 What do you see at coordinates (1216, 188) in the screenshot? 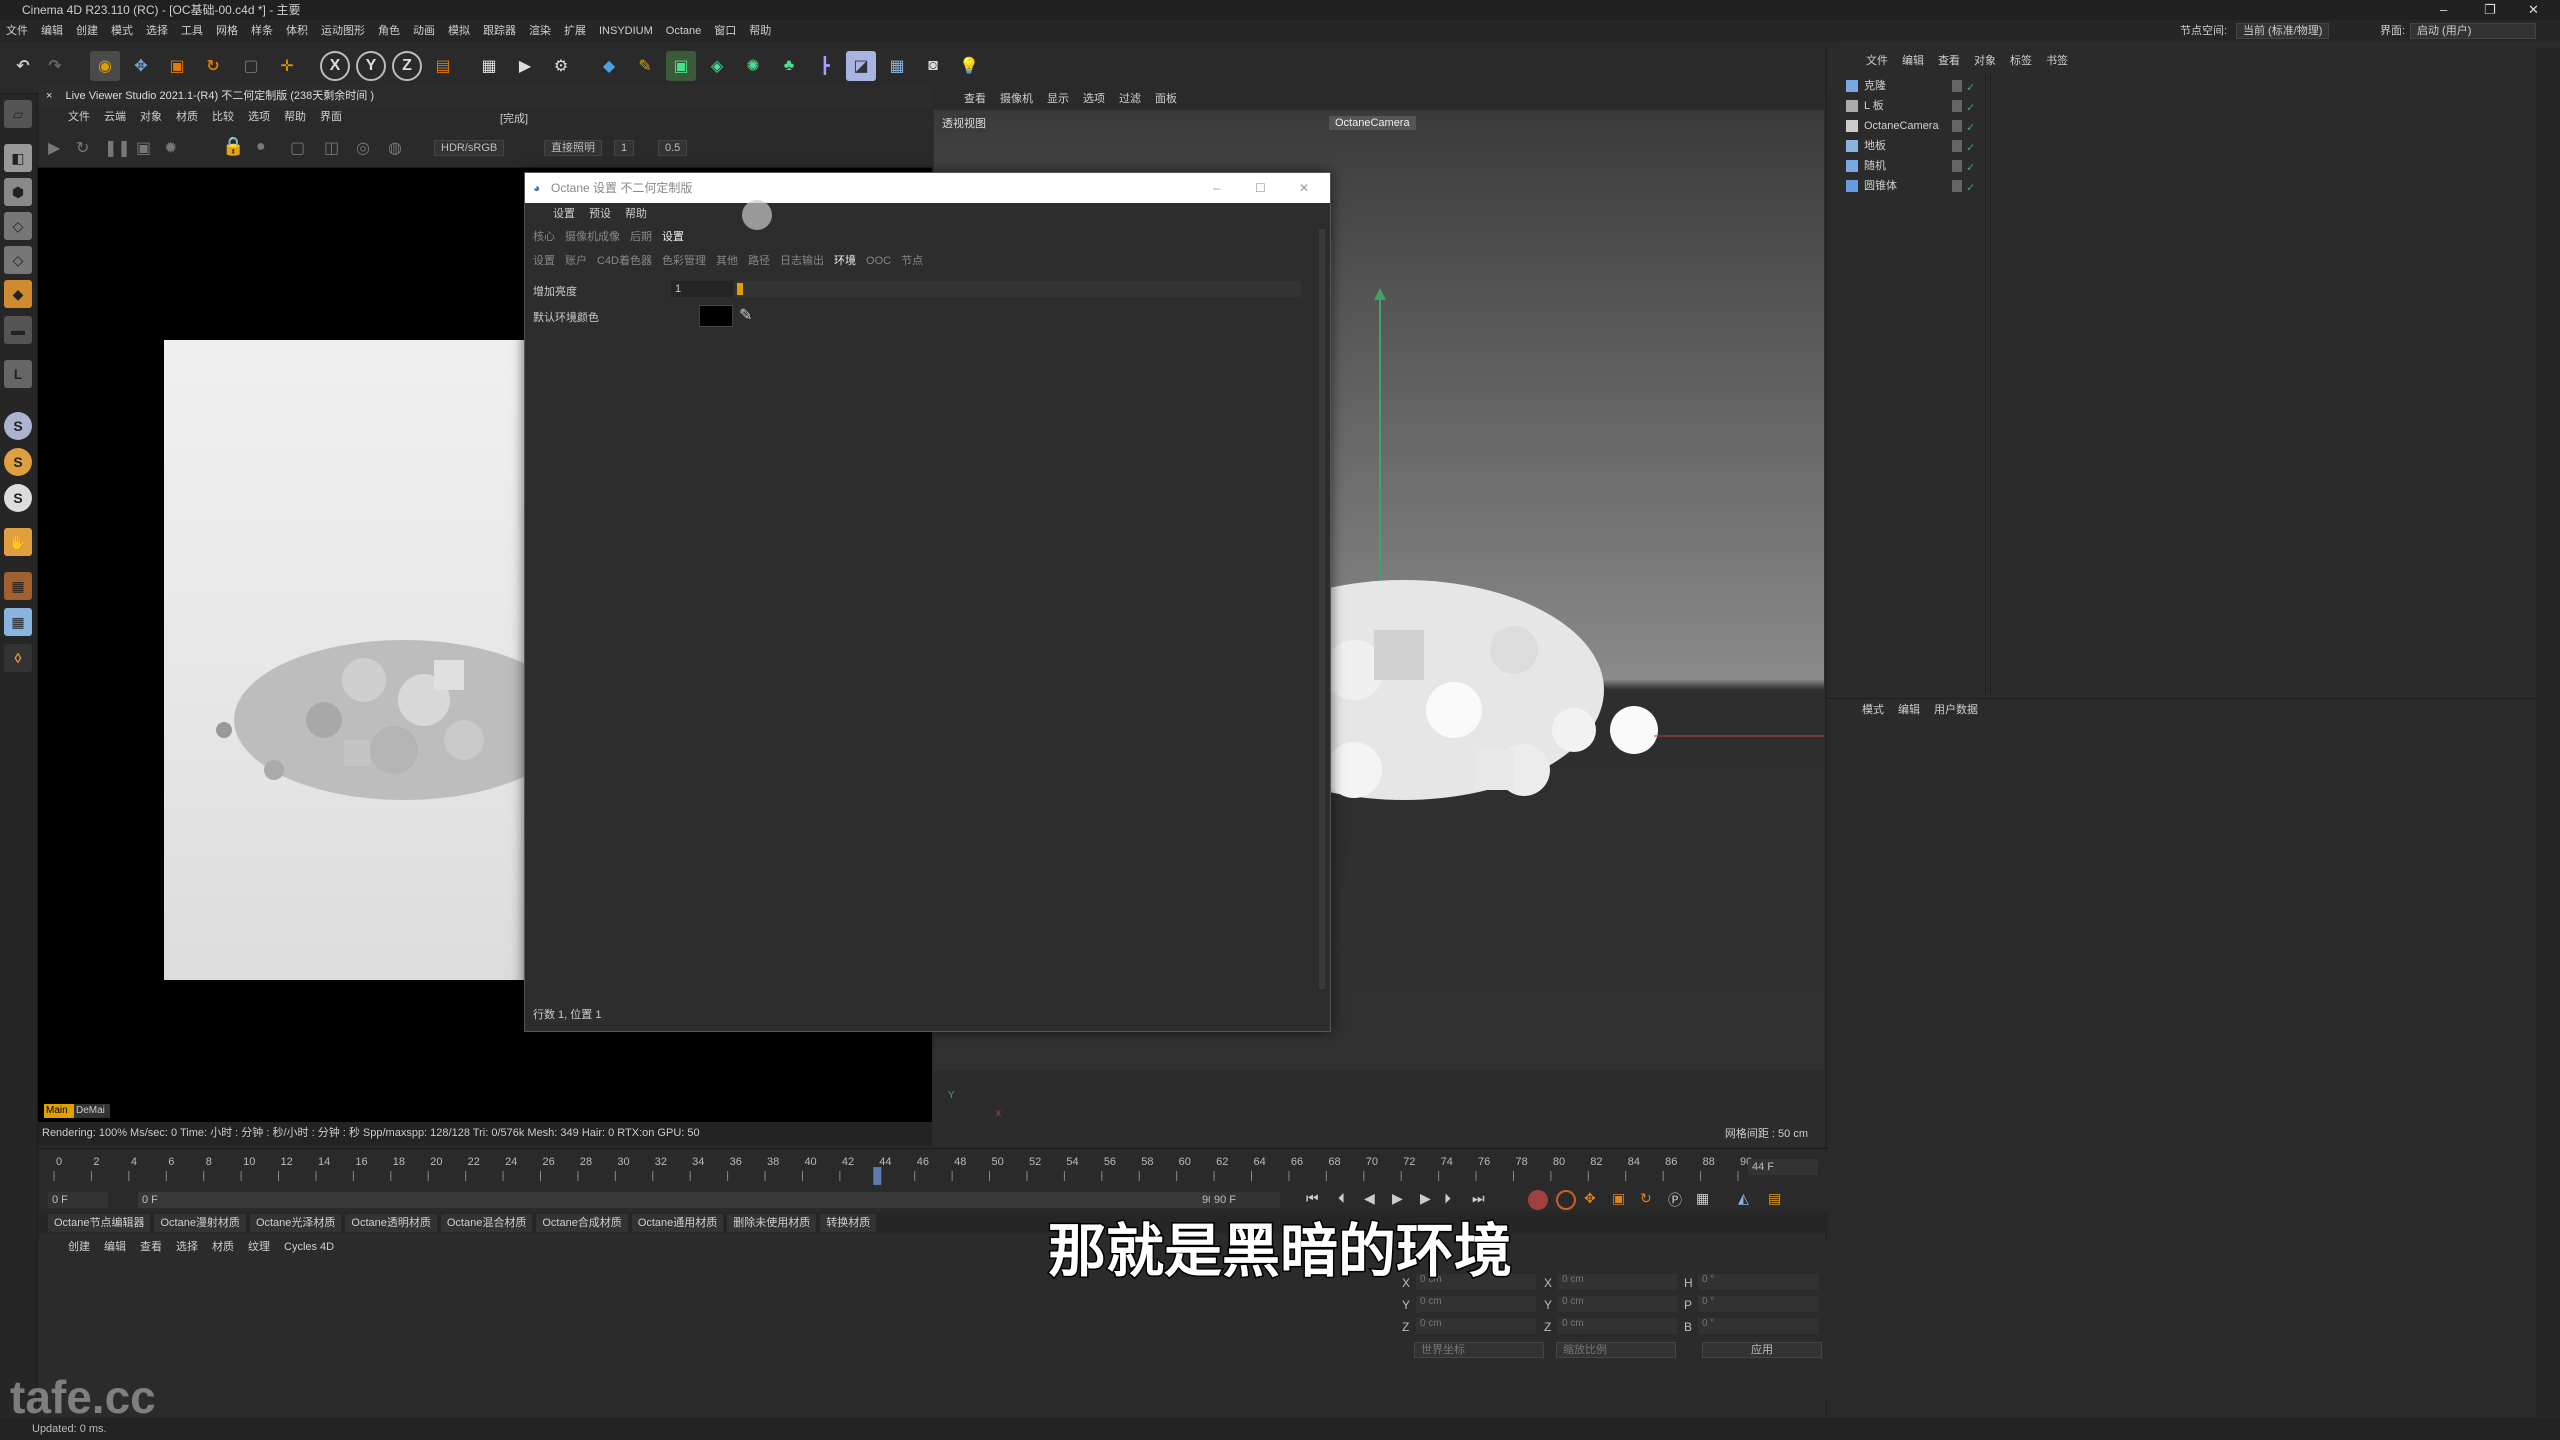
I see `dialog-minimize-icon: –` at bounding box center [1216, 188].